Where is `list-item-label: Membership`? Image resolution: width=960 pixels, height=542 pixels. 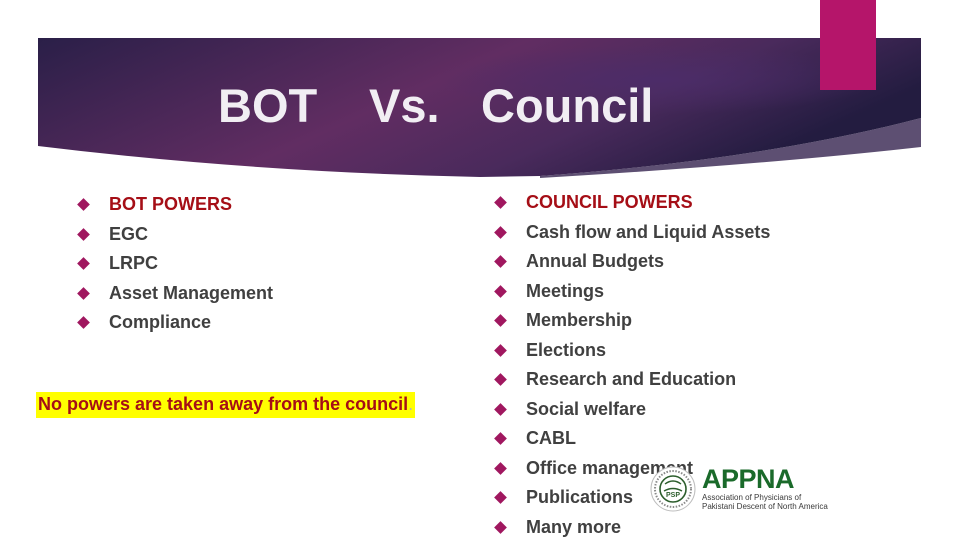
list-item-label: Membership is located at coordinates (579, 320).